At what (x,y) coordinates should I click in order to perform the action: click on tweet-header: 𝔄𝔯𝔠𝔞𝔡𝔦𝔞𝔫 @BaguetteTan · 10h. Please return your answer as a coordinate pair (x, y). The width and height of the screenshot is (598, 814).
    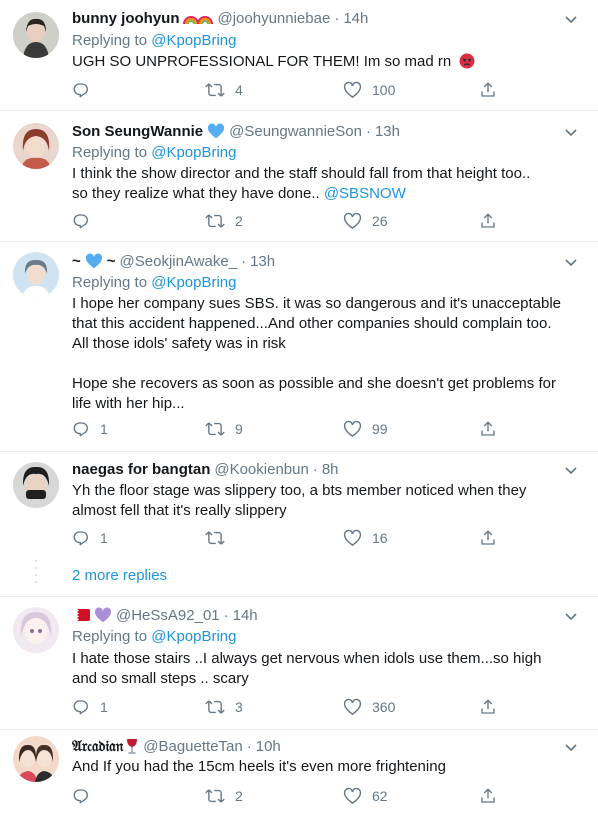
    Looking at the image, I should click on (176, 746).